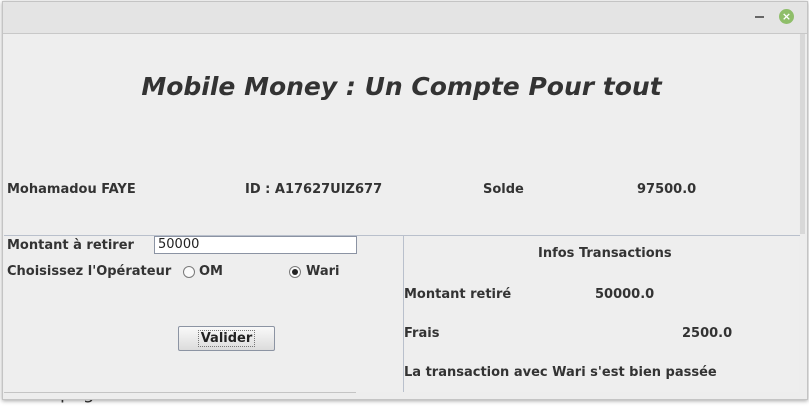 The height and width of the screenshot is (407, 809). What do you see at coordinates (786, 16) in the screenshot?
I see `close-icon: ×` at bounding box center [786, 16].